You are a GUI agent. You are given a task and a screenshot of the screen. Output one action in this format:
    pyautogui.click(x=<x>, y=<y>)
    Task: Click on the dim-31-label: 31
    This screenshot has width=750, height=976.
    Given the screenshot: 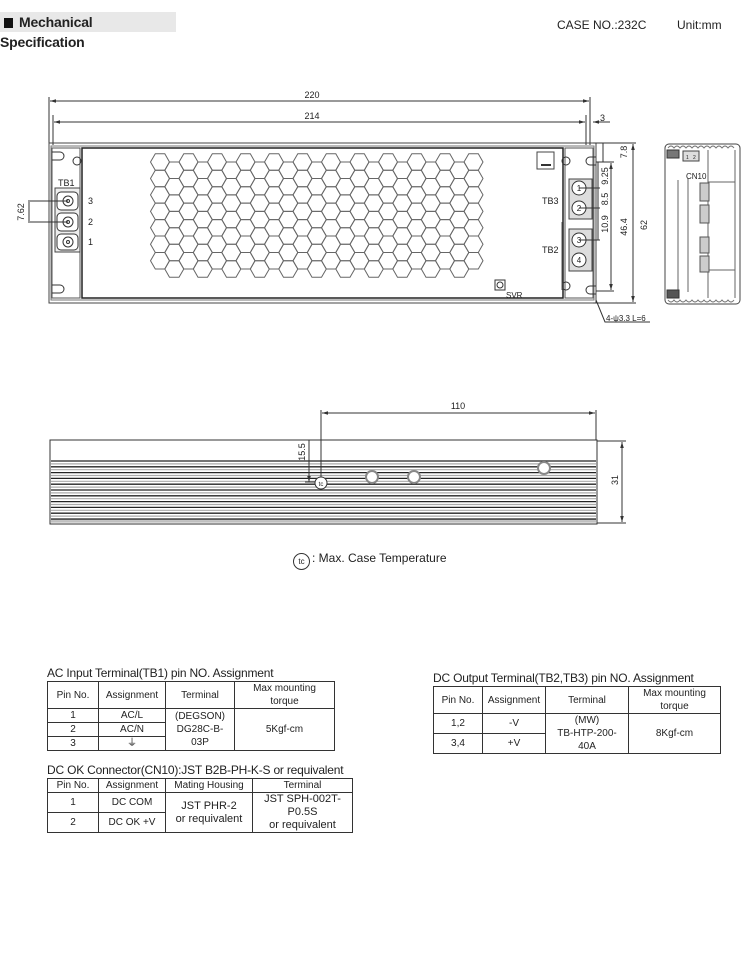 What is the action you would take?
    pyautogui.click(x=615, y=480)
    